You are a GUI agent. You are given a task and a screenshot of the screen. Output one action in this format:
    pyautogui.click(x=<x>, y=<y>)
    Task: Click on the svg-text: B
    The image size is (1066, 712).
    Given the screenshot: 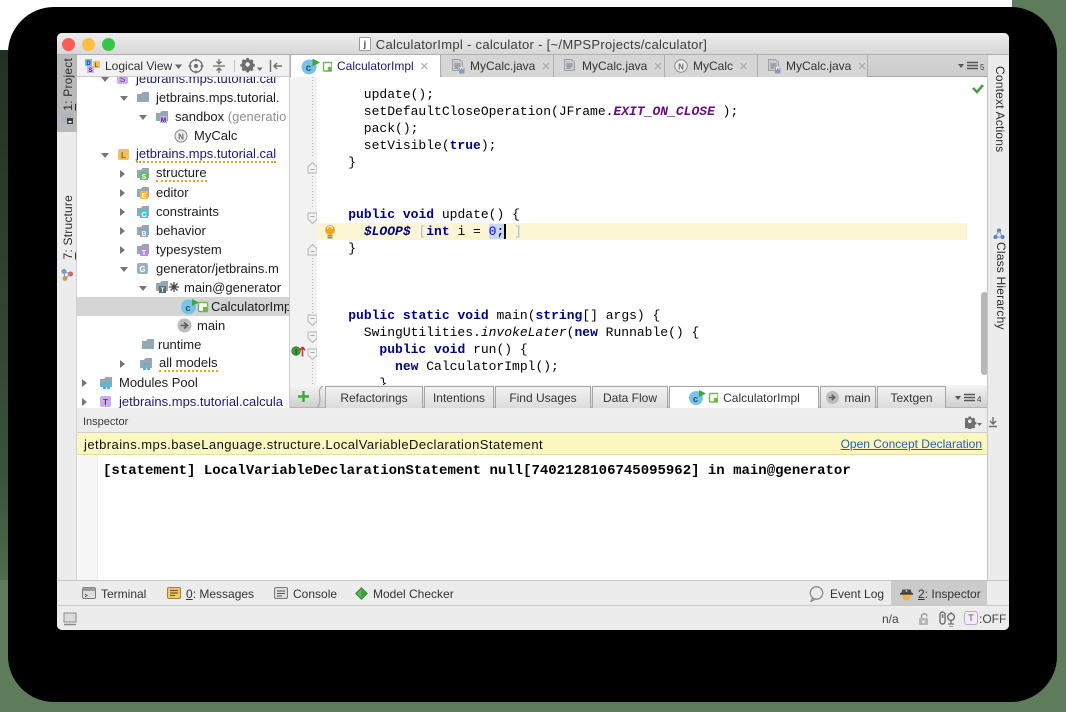 What is the action you would take?
    pyautogui.click(x=143, y=234)
    